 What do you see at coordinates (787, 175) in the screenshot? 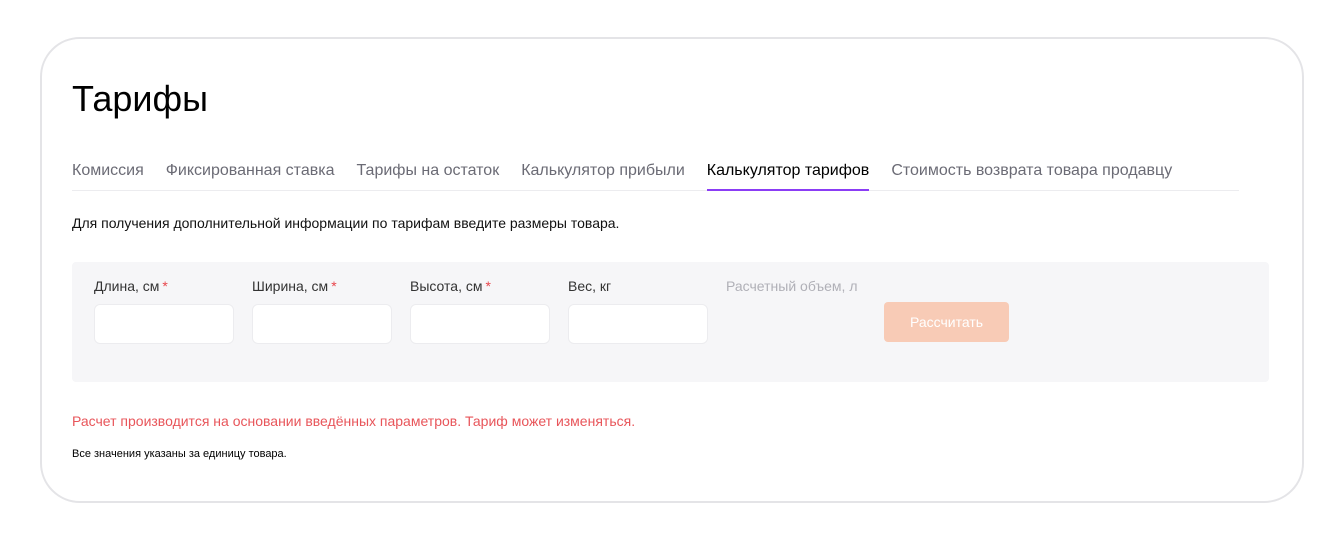
I see `tab-tariff-calculator: Калькулятор тарифов` at bounding box center [787, 175].